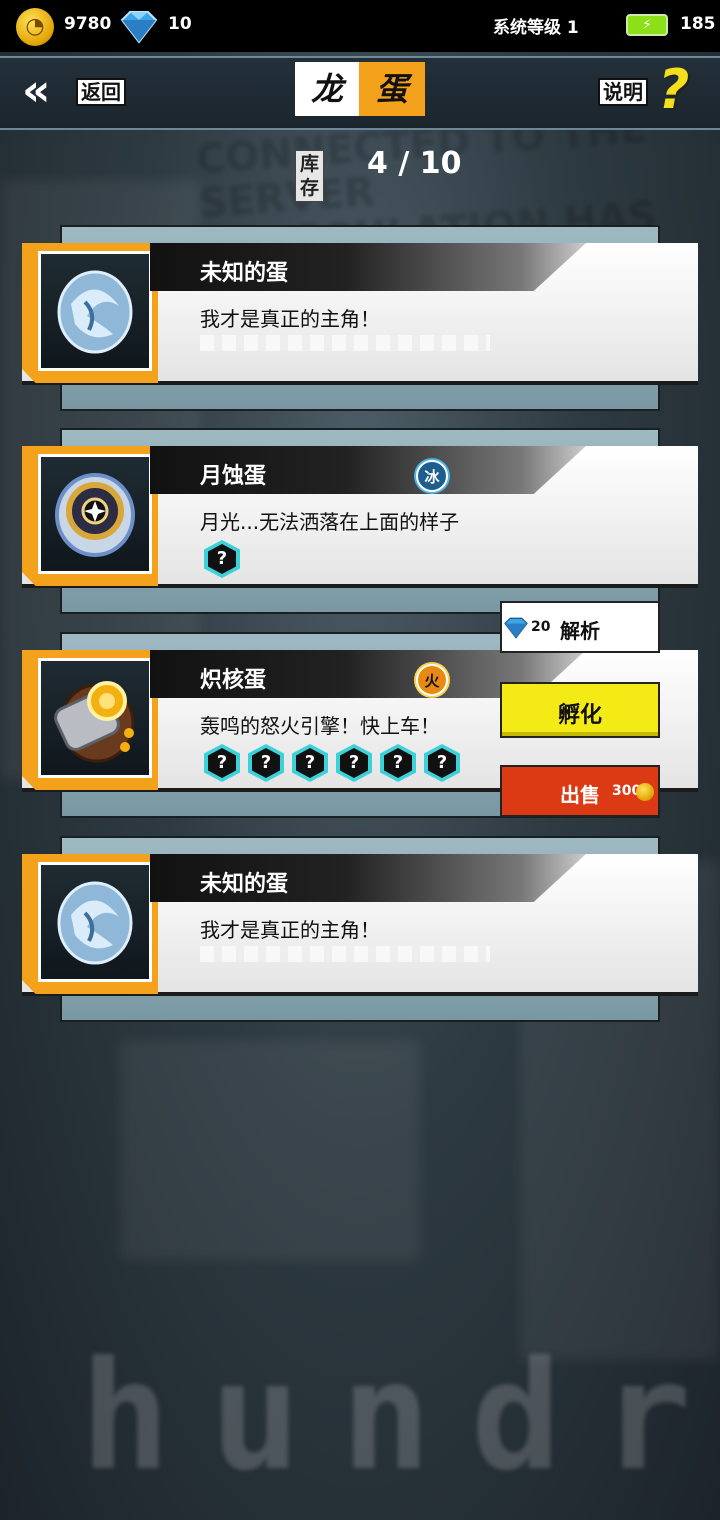 Image resolution: width=720 pixels, height=1520 pixels. What do you see at coordinates (360, 26) in the screenshot?
I see `status-bar: ◔ 9780 10 系统等级 1 ⚡ 185` at bounding box center [360, 26].